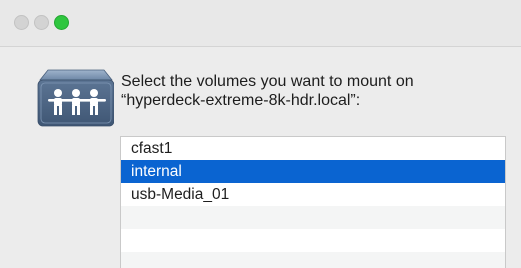 This screenshot has height=268, width=521. I want to click on volume-item-usb-media-01: usb-Media_01, so click(313, 194).